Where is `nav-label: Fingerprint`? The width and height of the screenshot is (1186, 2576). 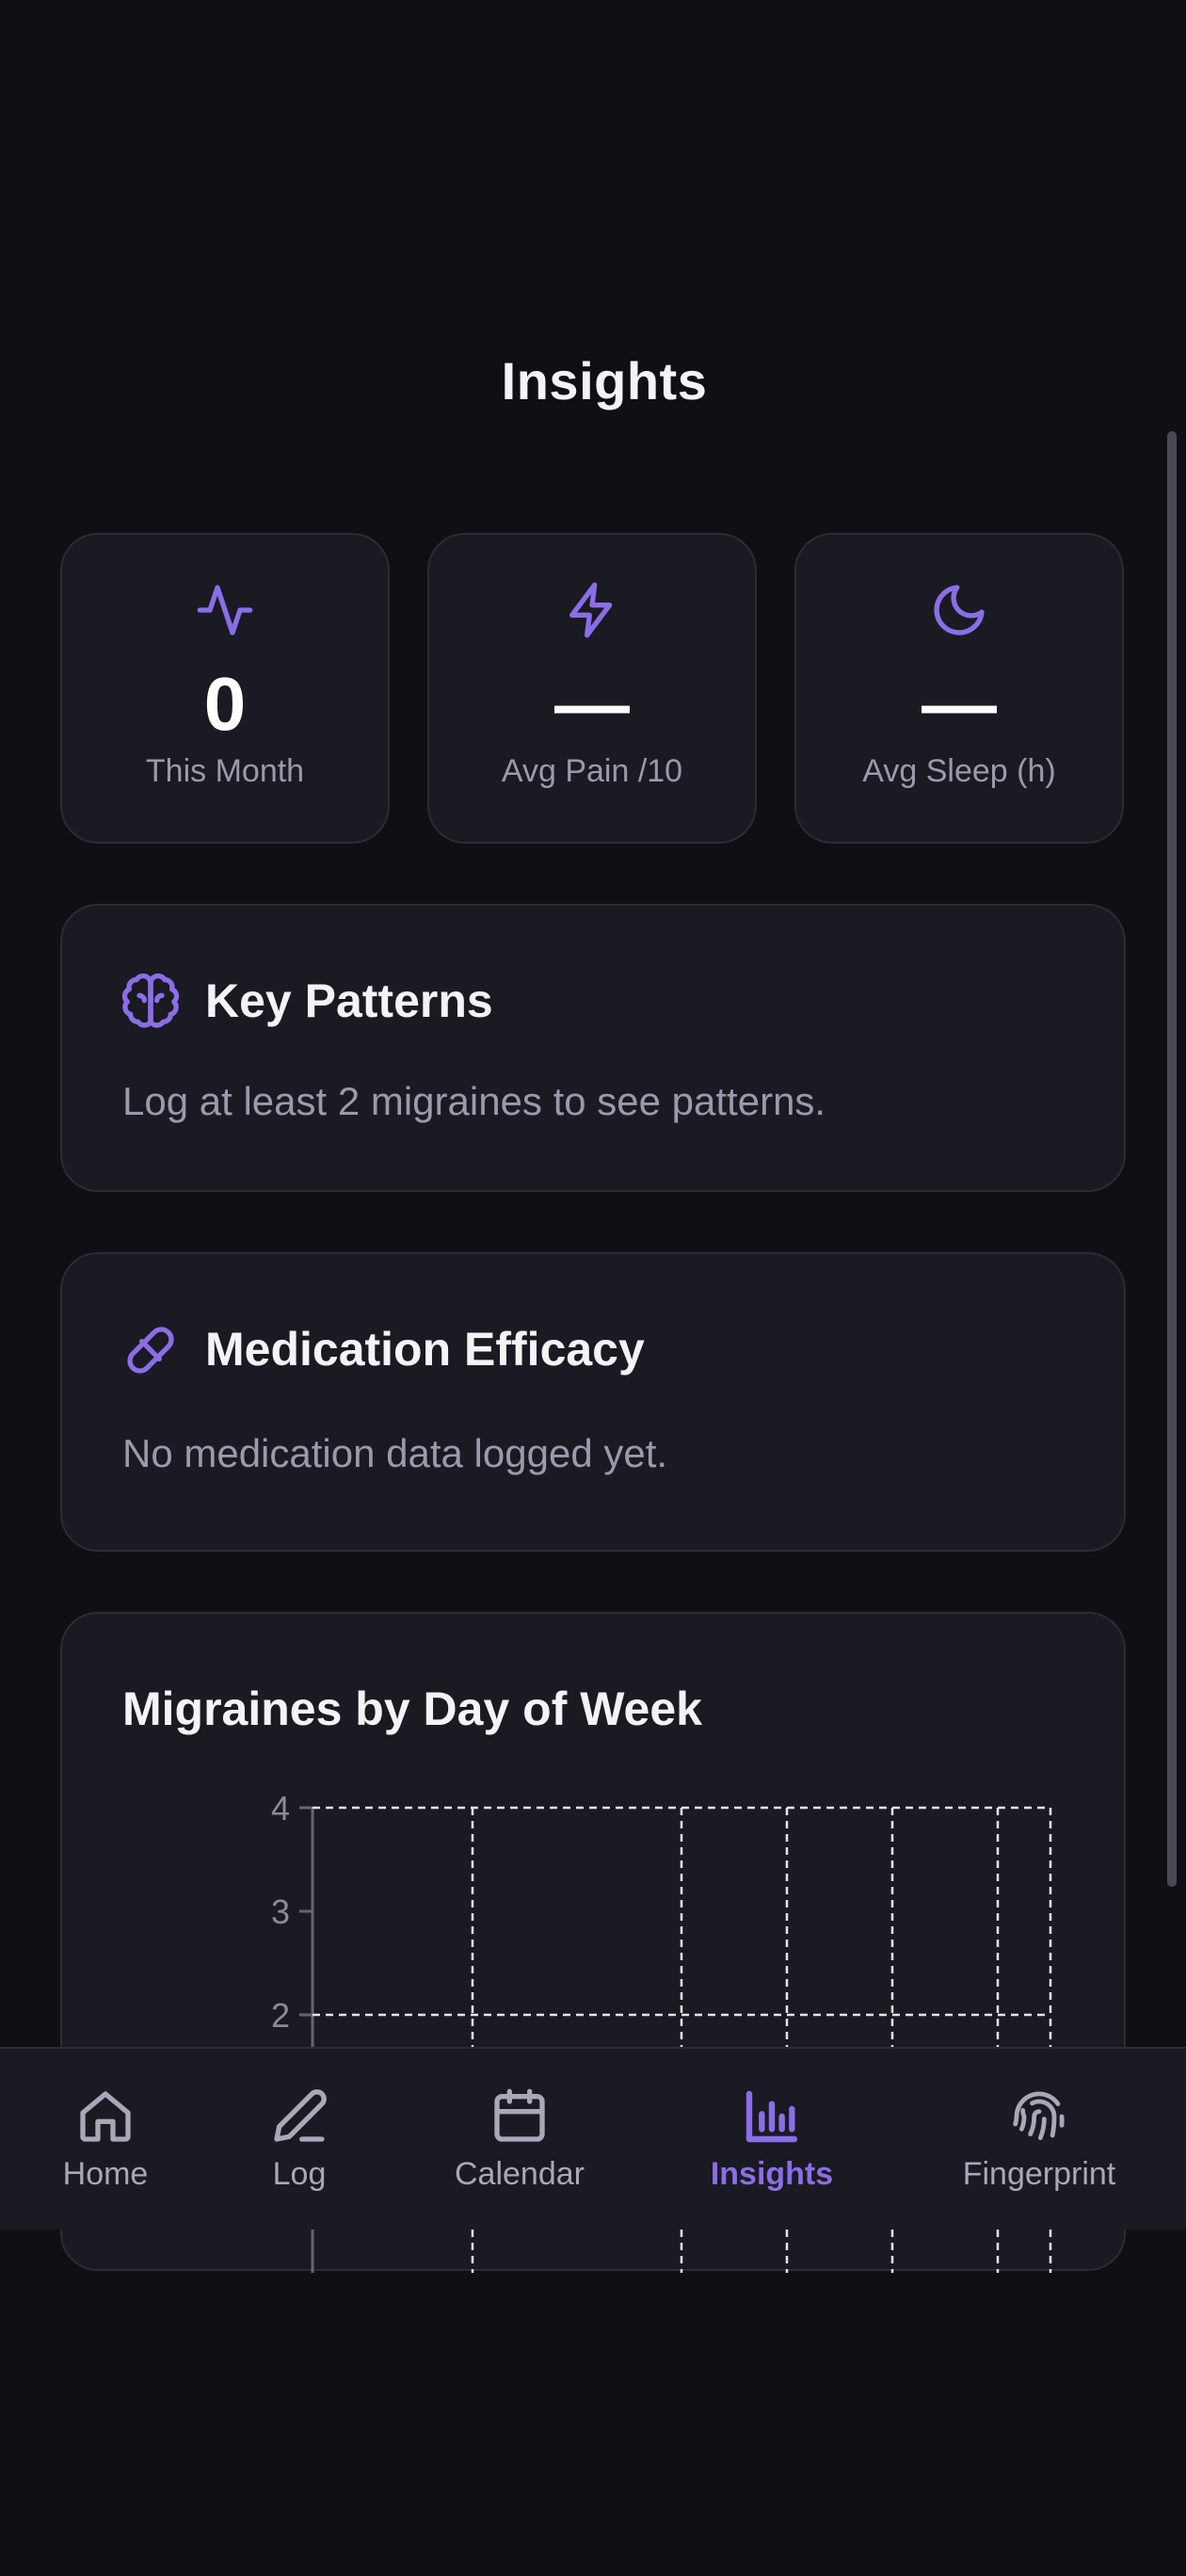
nav-label: Fingerprint is located at coordinates (1039, 2174).